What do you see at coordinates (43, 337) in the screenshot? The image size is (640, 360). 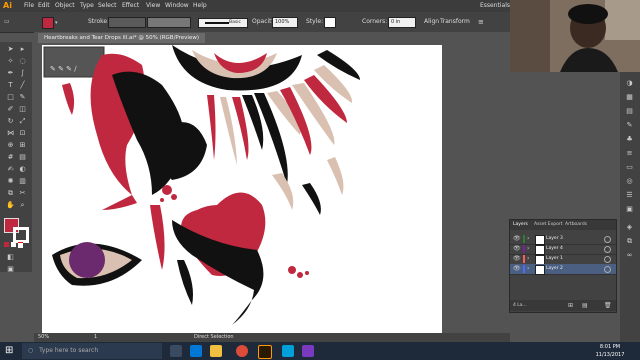 I see `zoom-level: 50%` at bounding box center [43, 337].